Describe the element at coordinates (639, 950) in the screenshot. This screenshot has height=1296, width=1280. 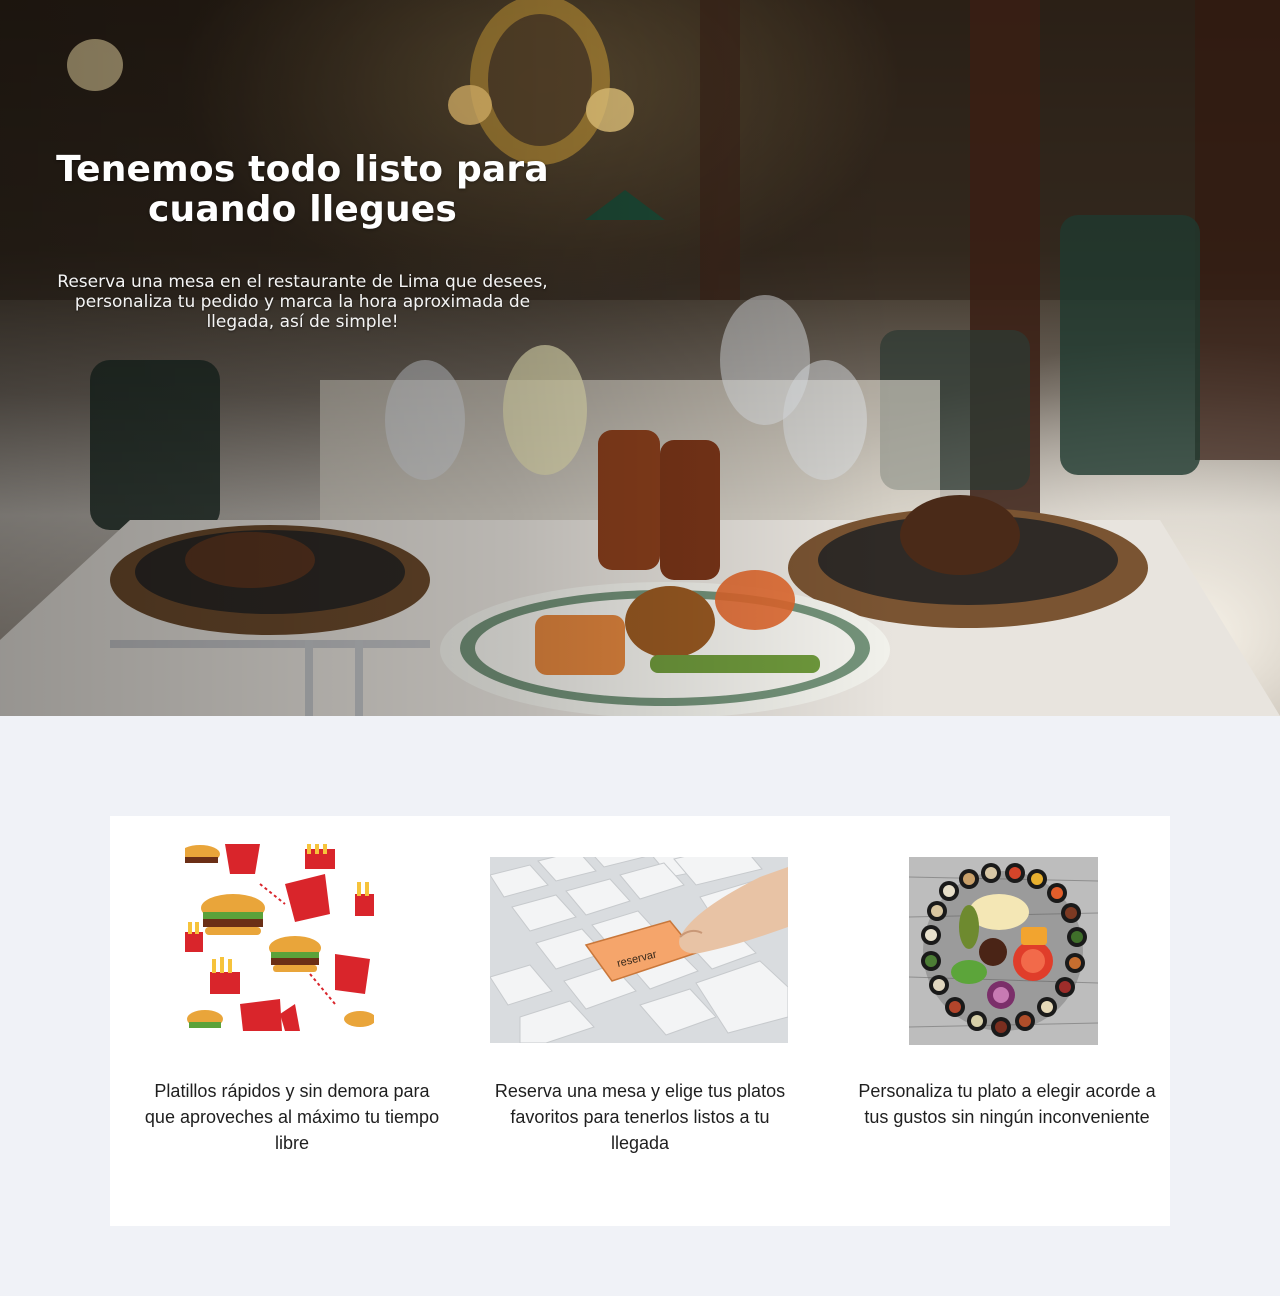
I see `keyboard-reserve-key-icon: reservar` at that location.